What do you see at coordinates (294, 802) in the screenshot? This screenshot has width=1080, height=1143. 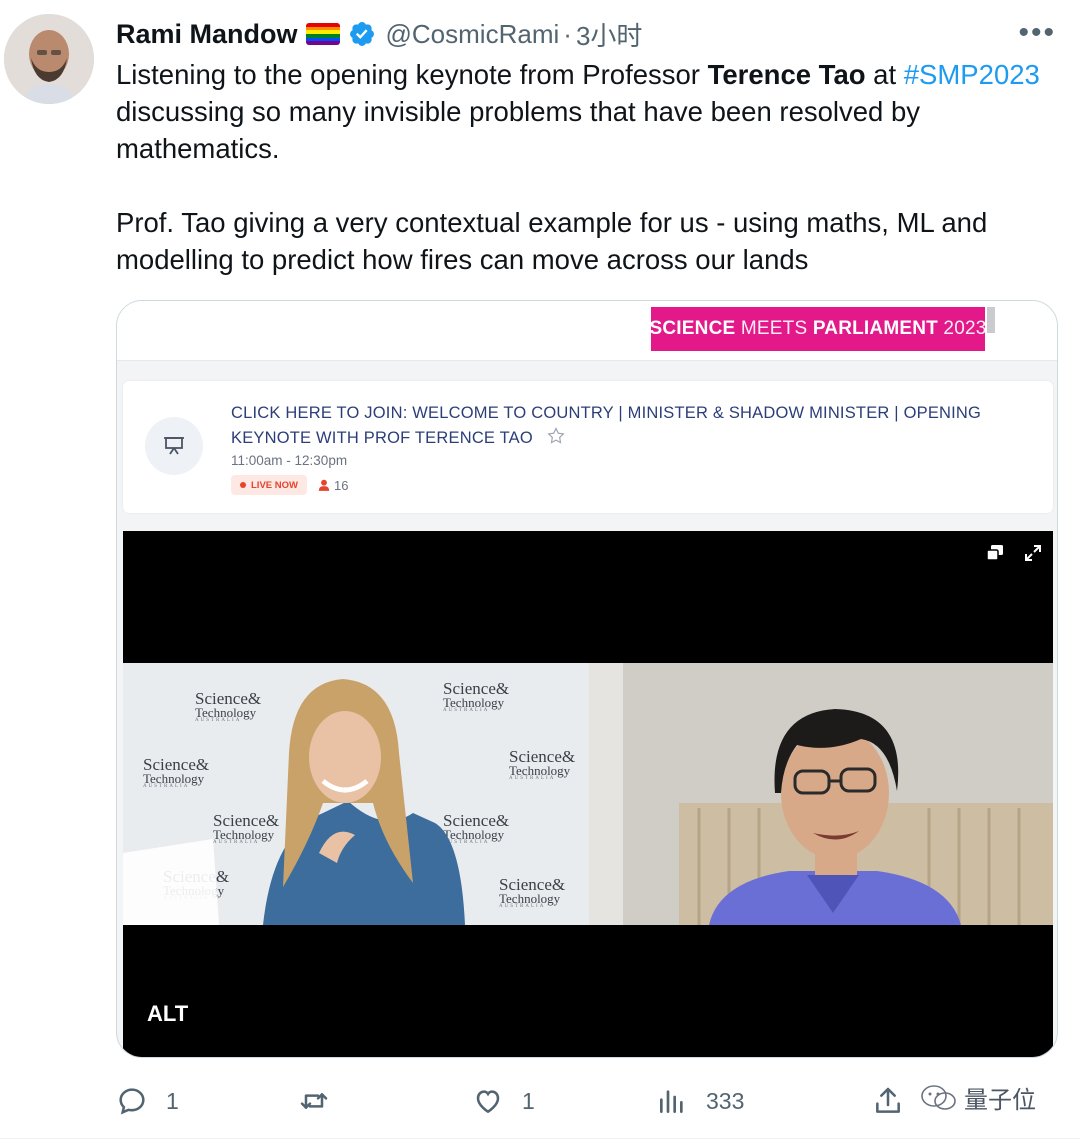 I see `host-figure` at bounding box center [294, 802].